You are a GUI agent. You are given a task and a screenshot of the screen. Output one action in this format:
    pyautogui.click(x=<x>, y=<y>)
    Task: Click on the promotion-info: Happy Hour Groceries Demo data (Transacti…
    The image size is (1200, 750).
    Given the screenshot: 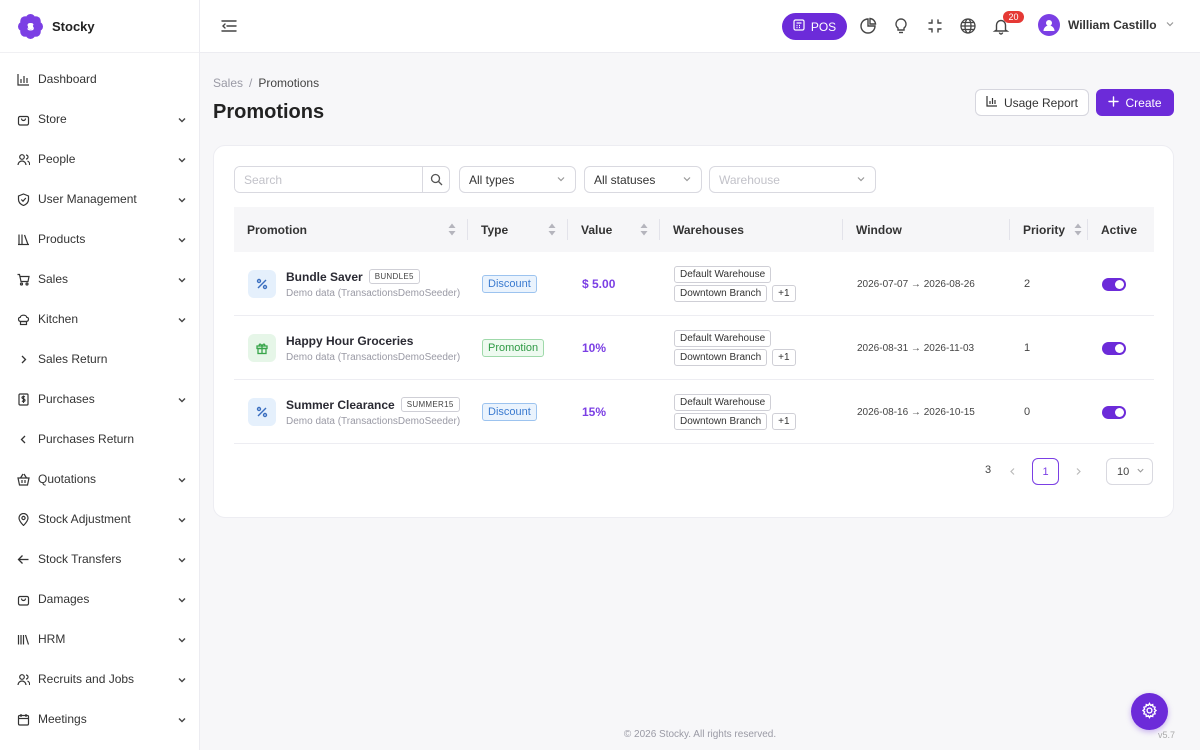 What is the action you would take?
    pyautogui.click(x=373, y=348)
    